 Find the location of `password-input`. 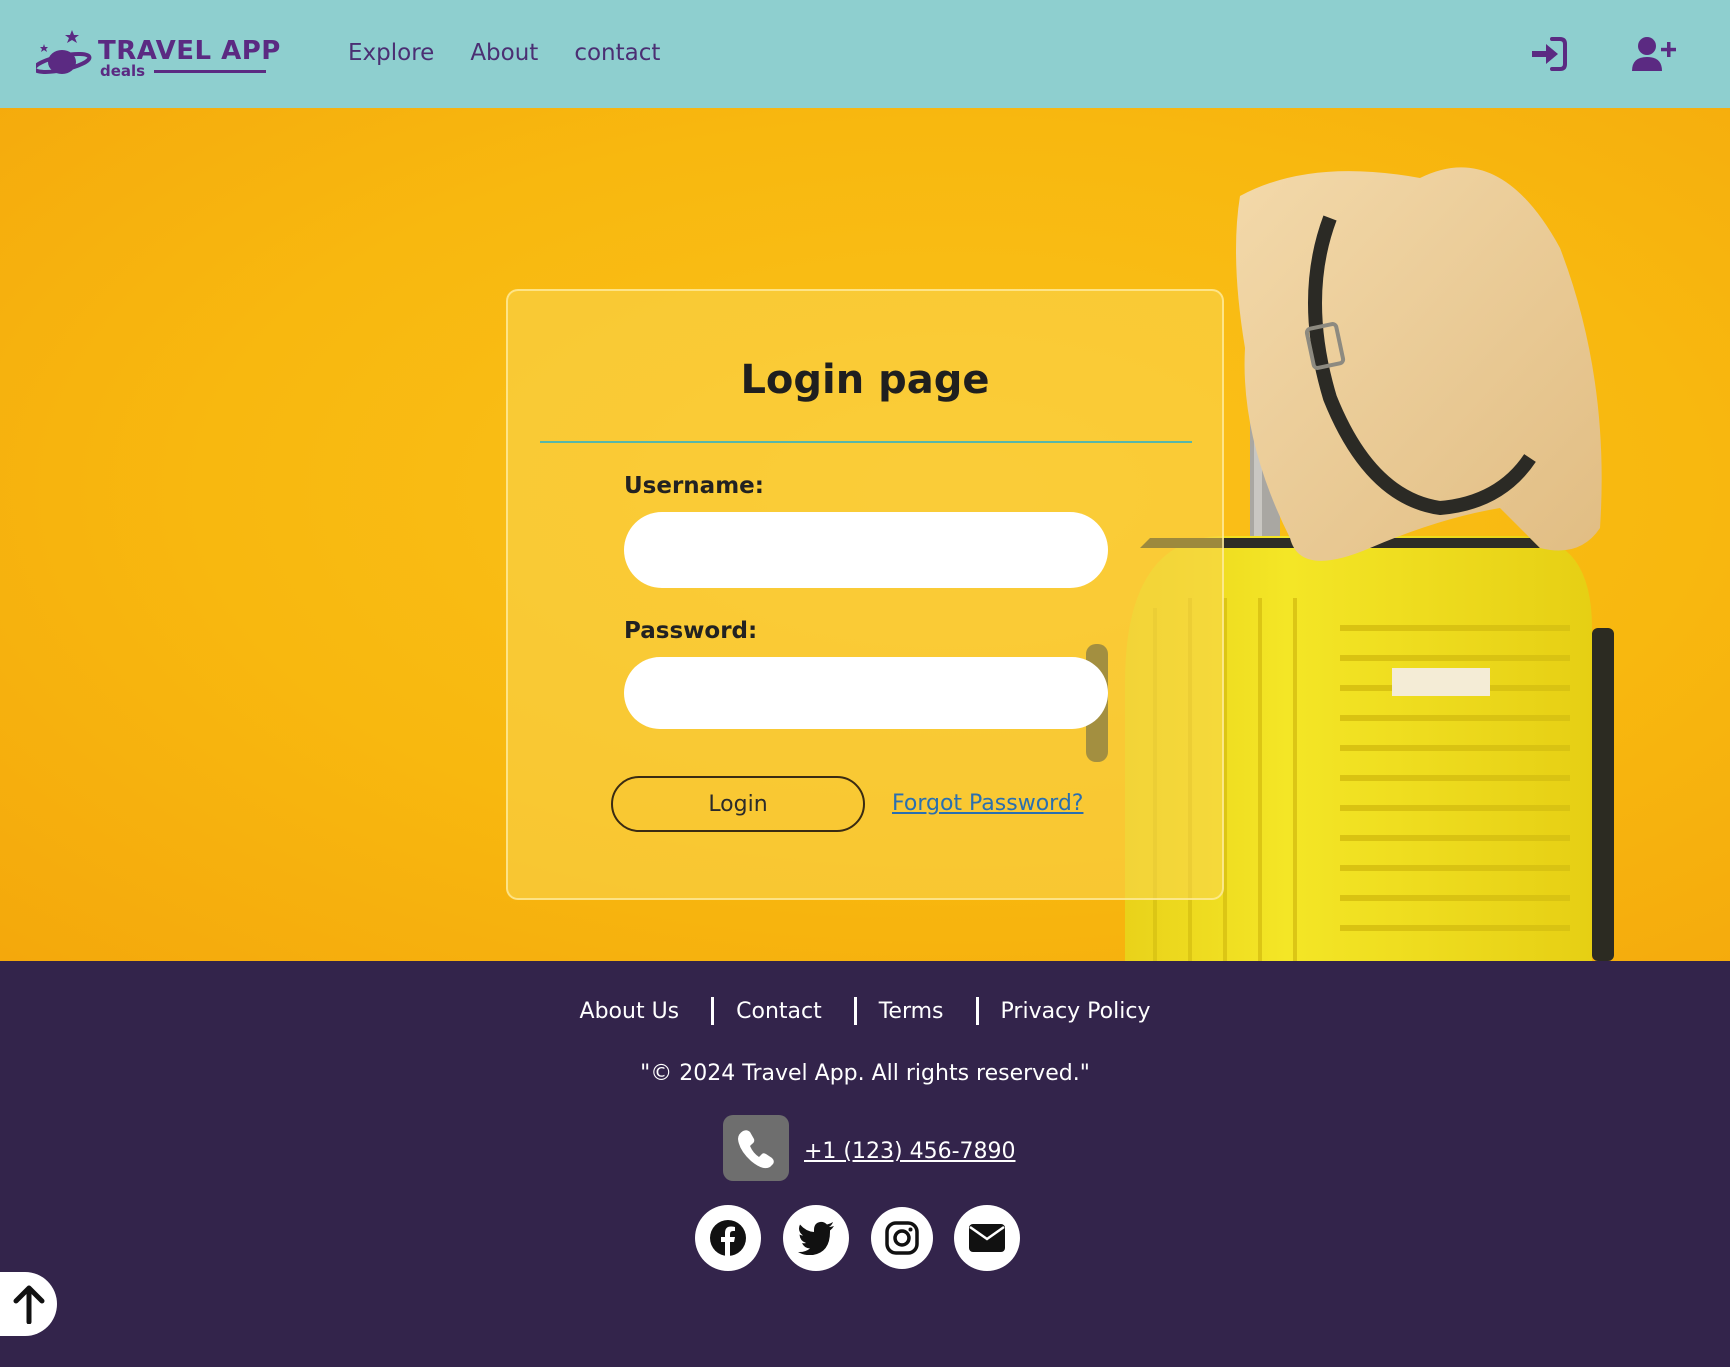

password-input is located at coordinates (866, 693).